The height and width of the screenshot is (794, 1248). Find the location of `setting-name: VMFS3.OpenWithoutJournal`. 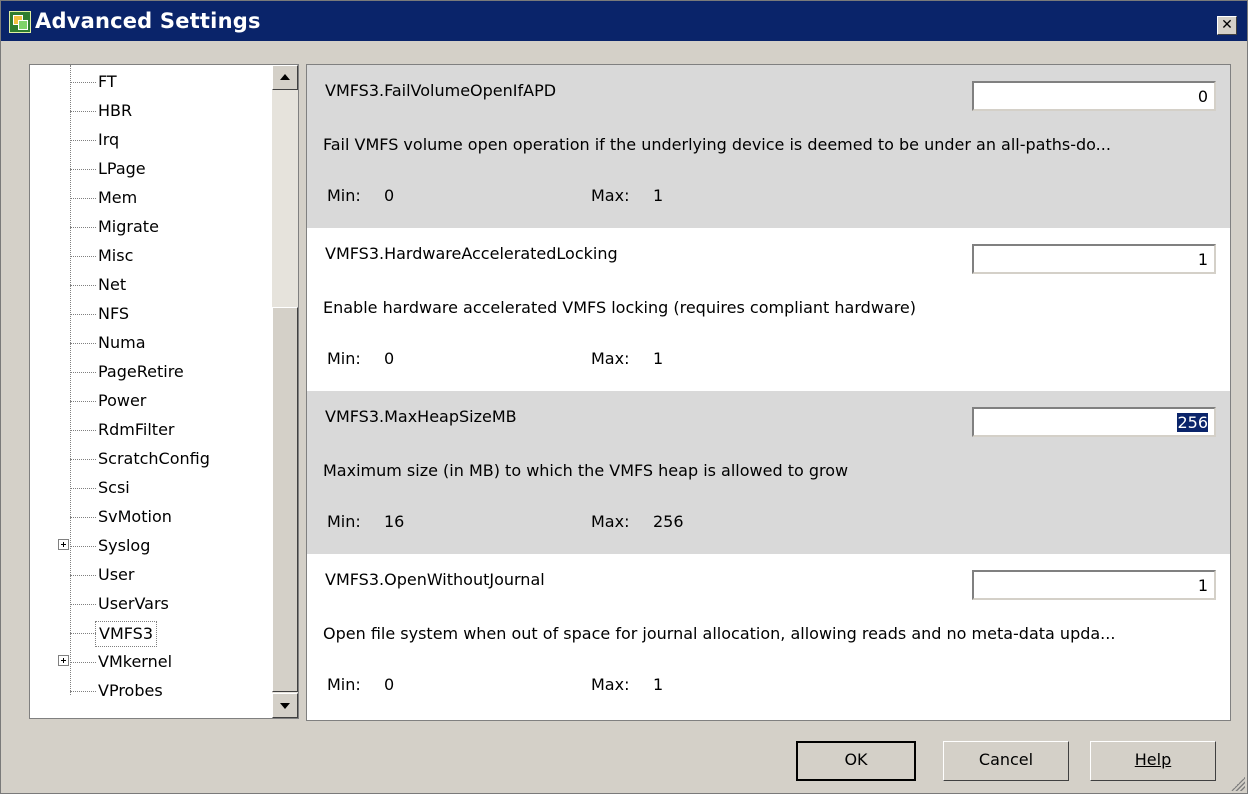

setting-name: VMFS3.OpenWithoutJournal is located at coordinates (435, 579).